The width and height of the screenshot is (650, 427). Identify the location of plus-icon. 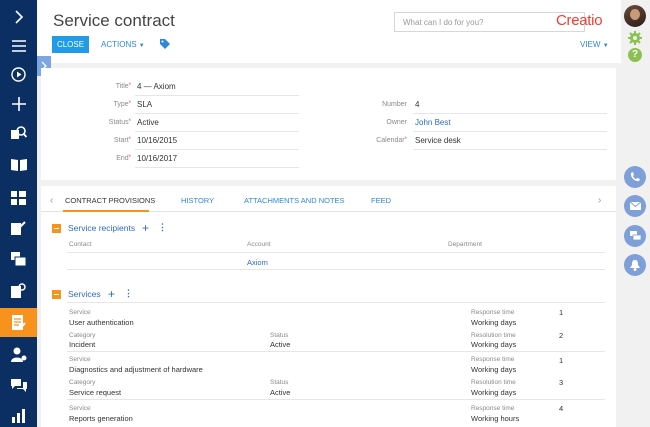
(18, 103).